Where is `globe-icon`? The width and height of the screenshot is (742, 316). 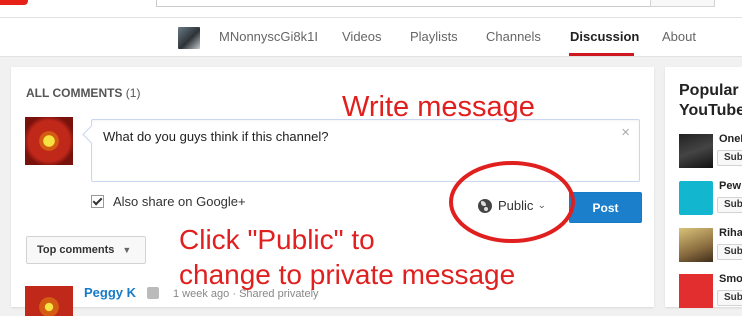
globe-icon is located at coordinates (485, 205).